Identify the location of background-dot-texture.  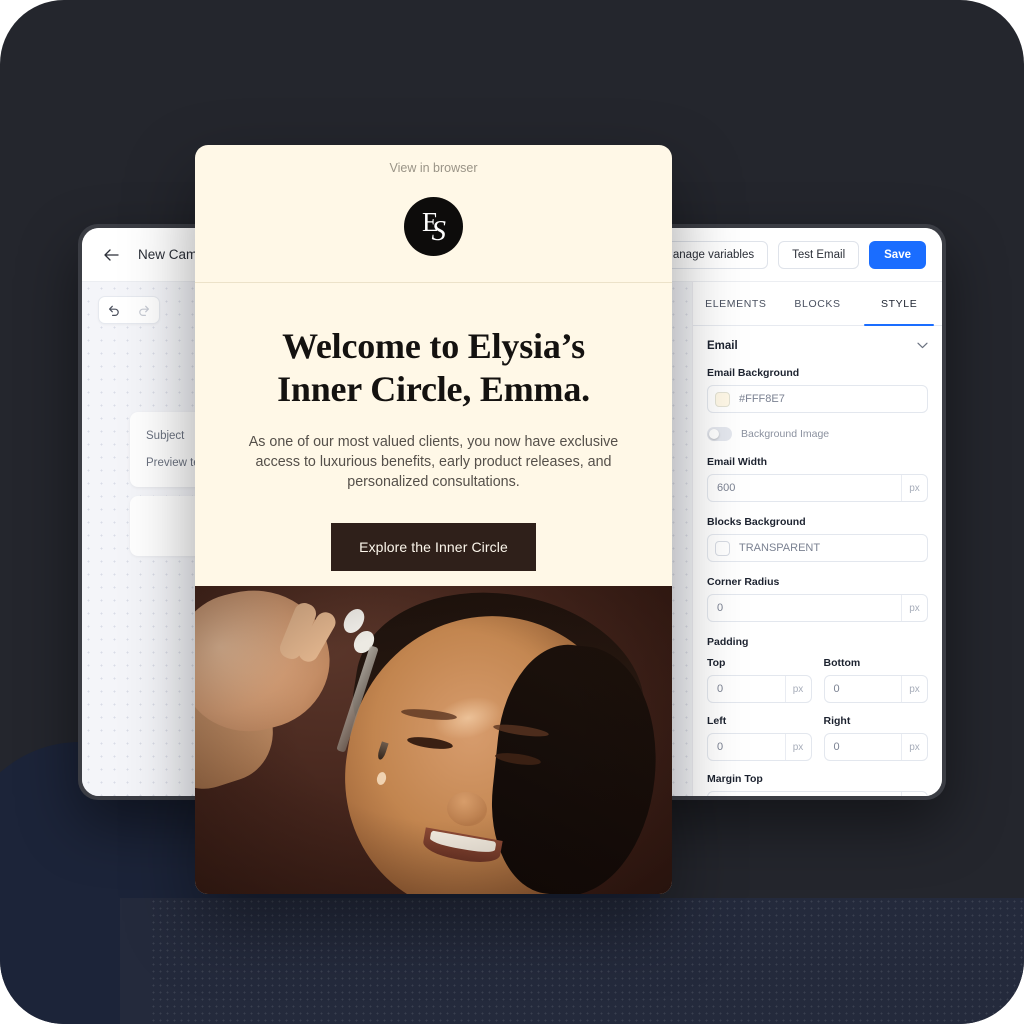
(587, 961).